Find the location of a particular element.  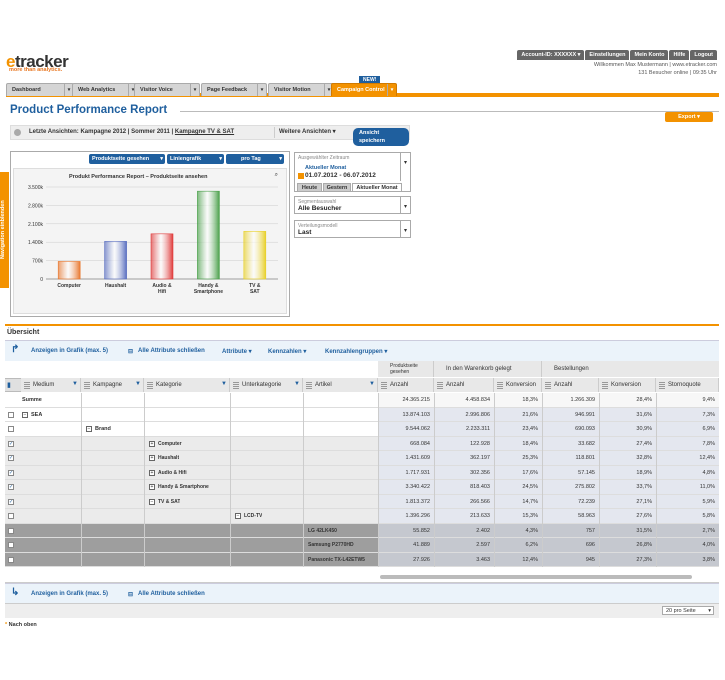

tab-dashboard: Dashboard ▾ is located at coordinates (40, 89).